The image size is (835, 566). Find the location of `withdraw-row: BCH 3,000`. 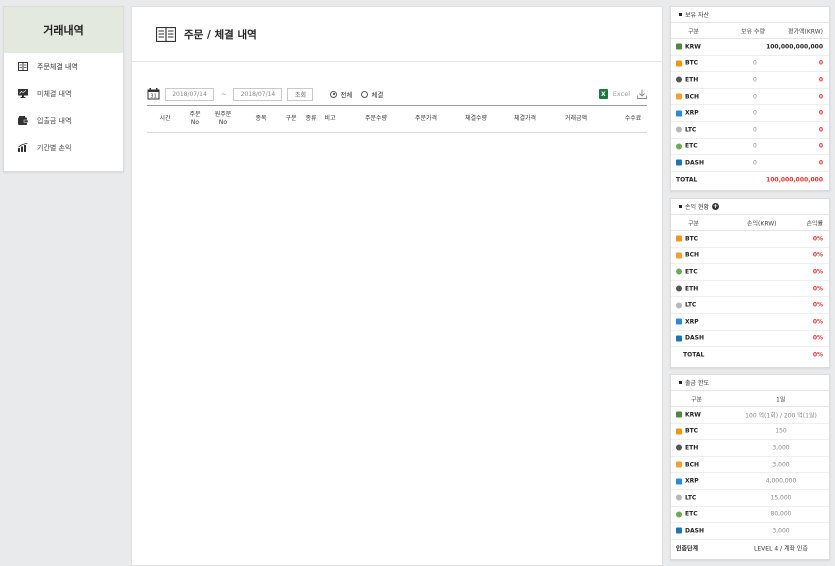

withdraw-row: BCH 3,000 is located at coordinates (750, 465).